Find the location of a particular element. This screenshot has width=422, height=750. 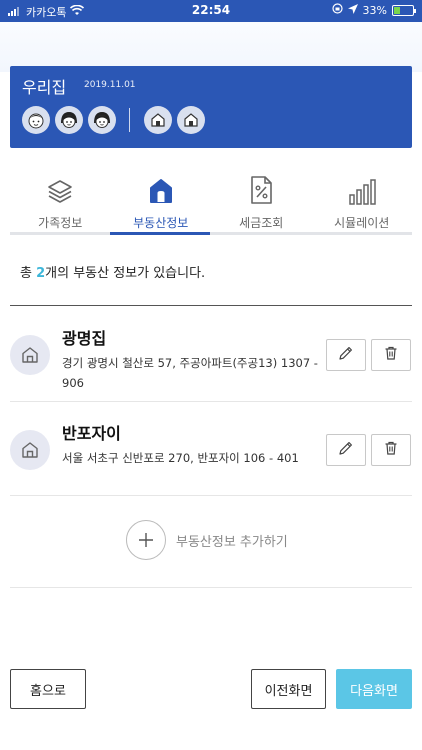

tab-bar: 가족정보 부동산정보 세금조회 시뮬레이션 is located at coordinates (211, 203).